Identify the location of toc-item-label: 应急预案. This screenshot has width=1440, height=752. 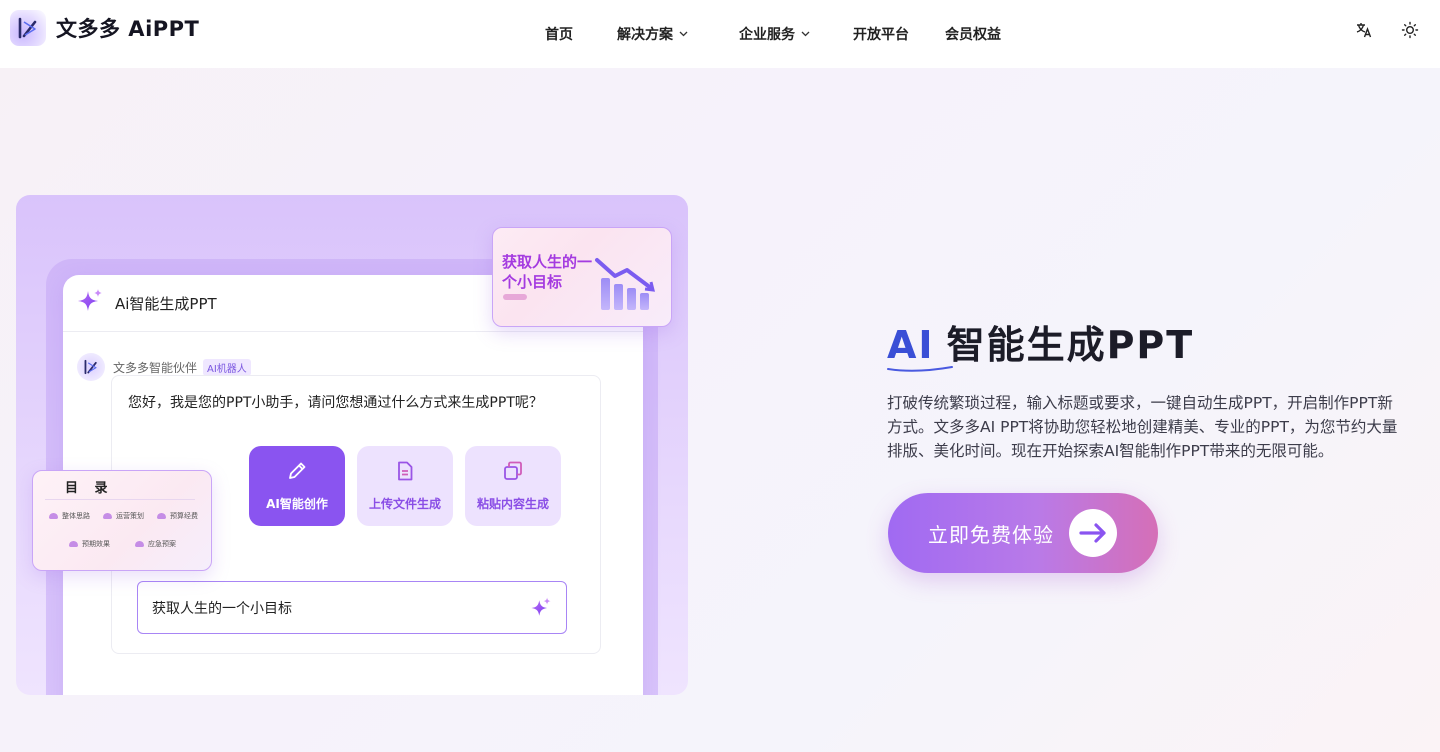
(162, 544).